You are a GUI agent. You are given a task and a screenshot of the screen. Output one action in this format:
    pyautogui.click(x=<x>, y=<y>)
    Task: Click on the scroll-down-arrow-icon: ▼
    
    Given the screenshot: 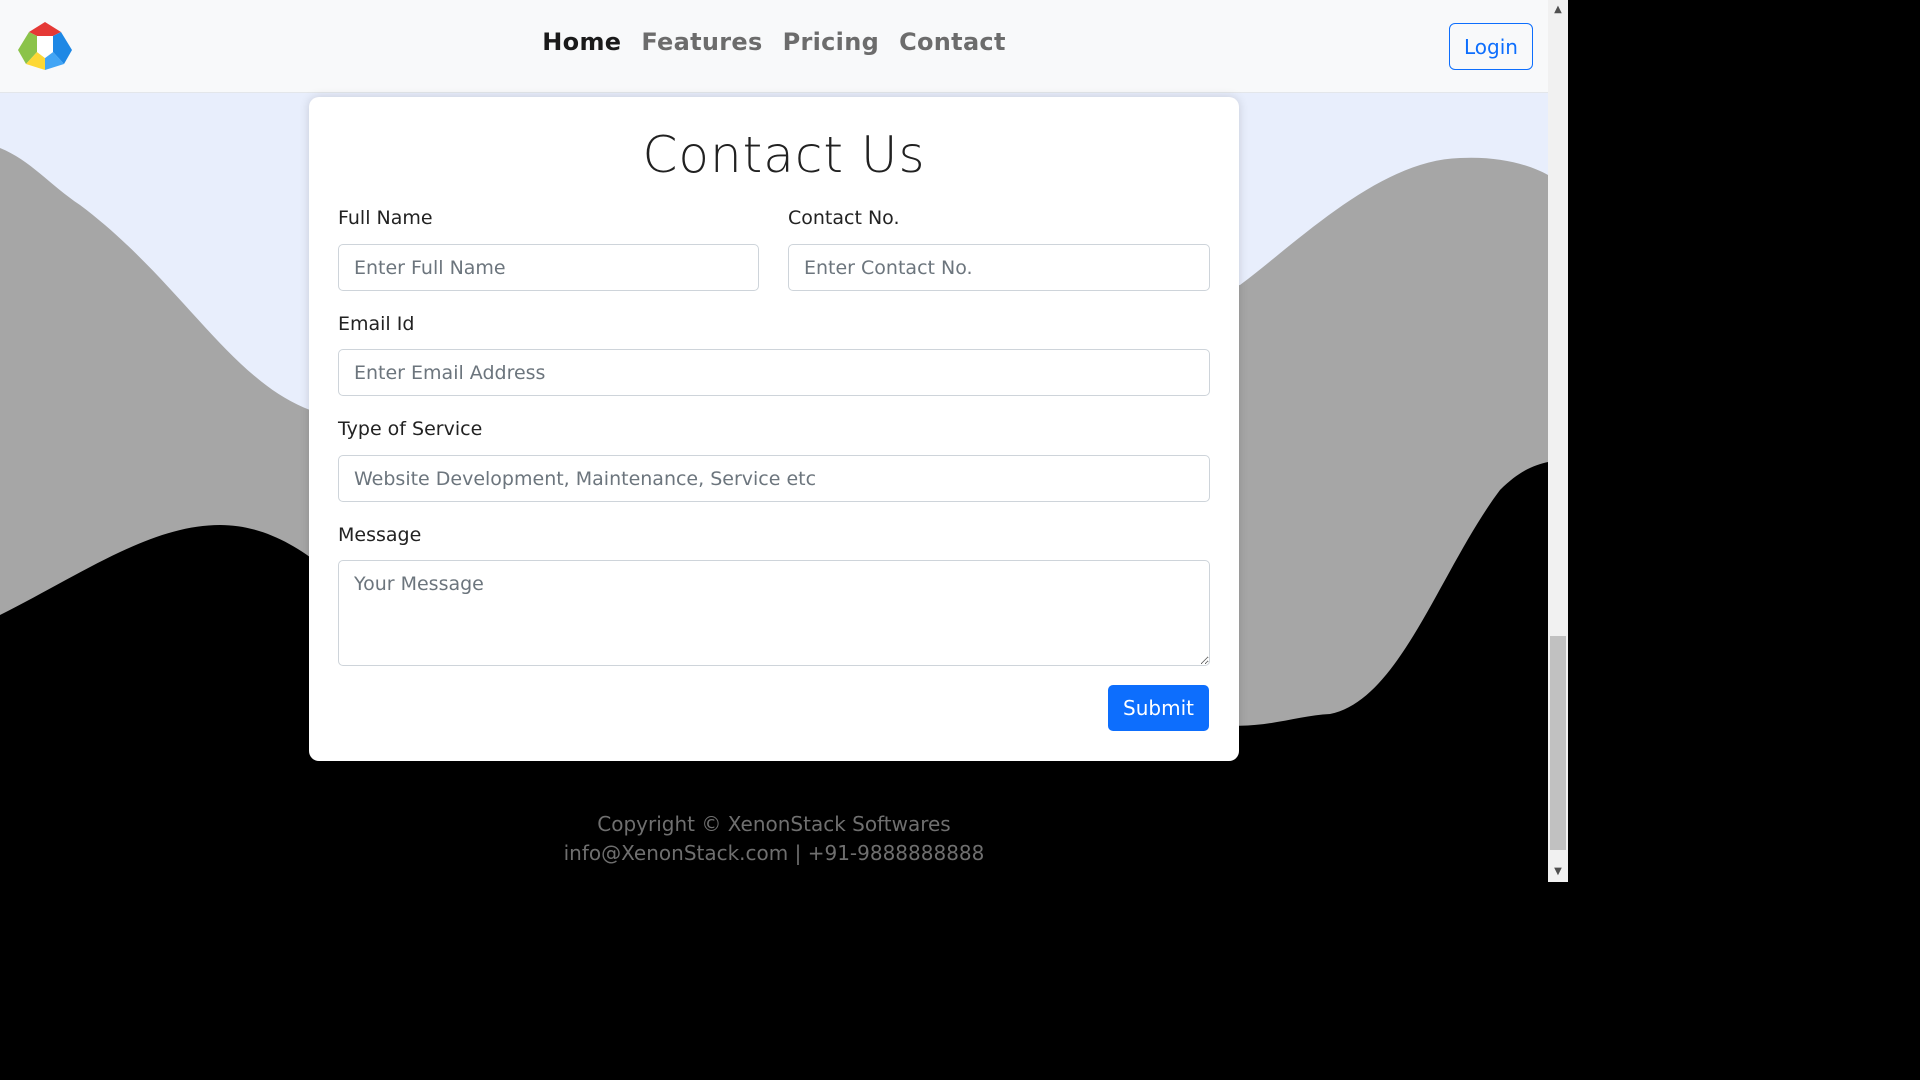 What is the action you would take?
    pyautogui.click(x=1558, y=872)
    